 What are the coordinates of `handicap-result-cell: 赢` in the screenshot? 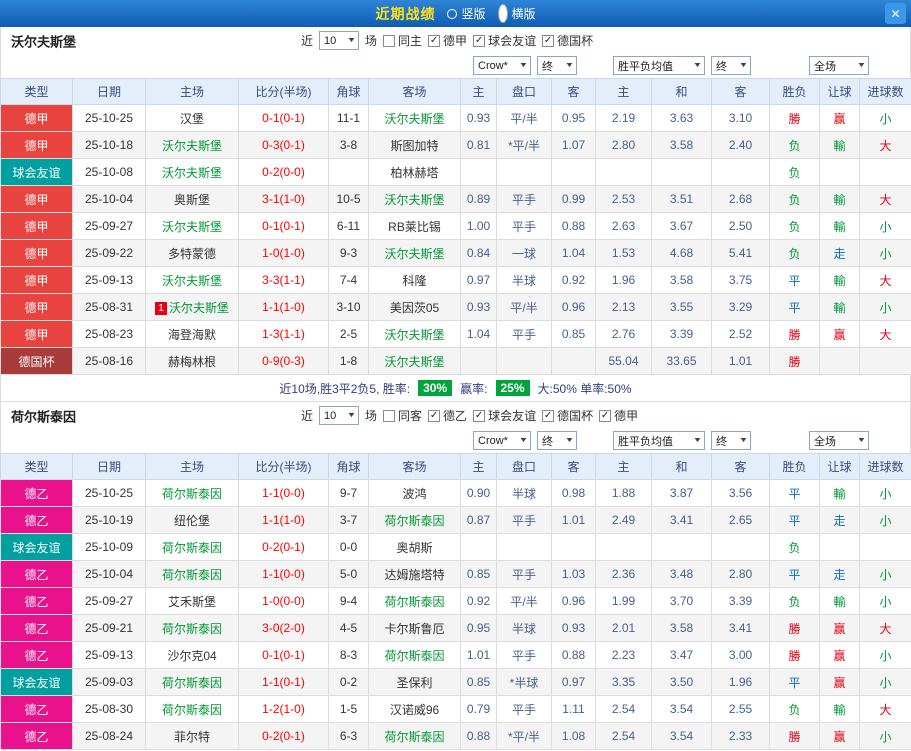 It's located at (839, 628).